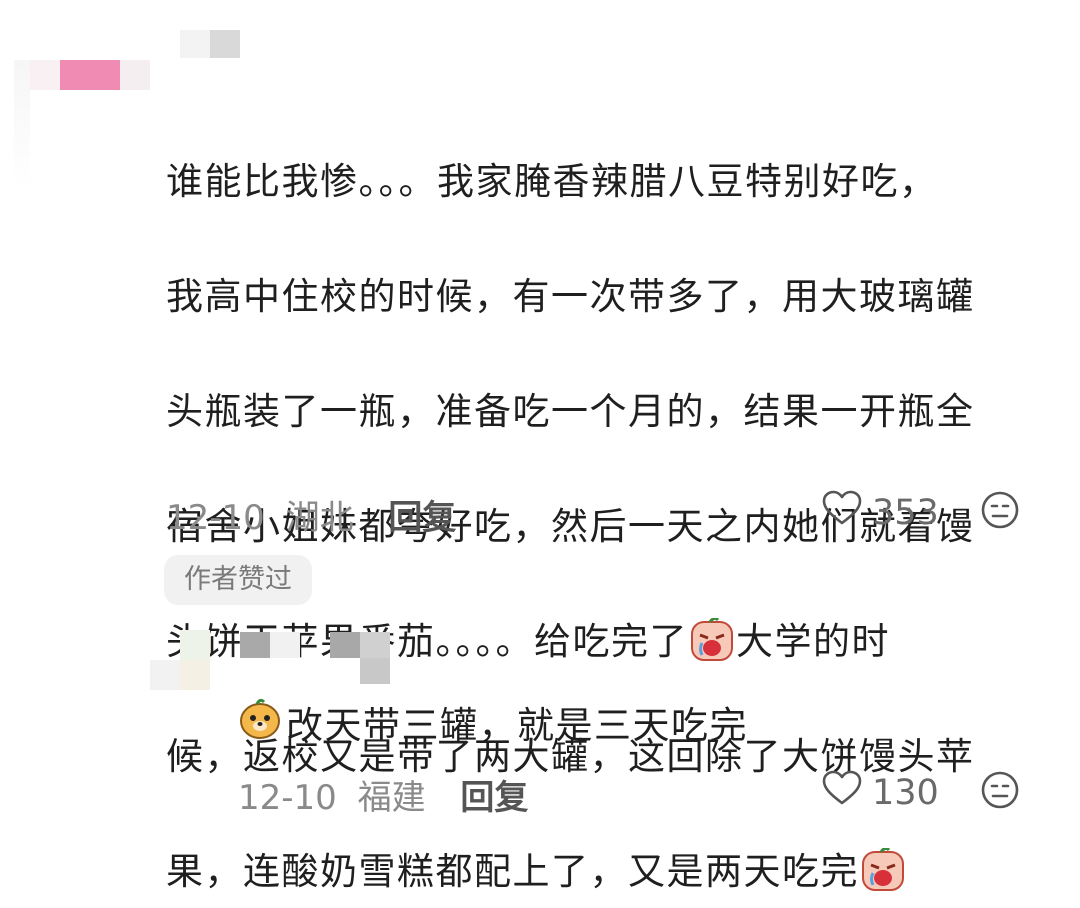 The image size is (1080, 908). Describe the element at coordinates (905, 792) in the screenshot. I see `reply-like-count: 130` at that location.